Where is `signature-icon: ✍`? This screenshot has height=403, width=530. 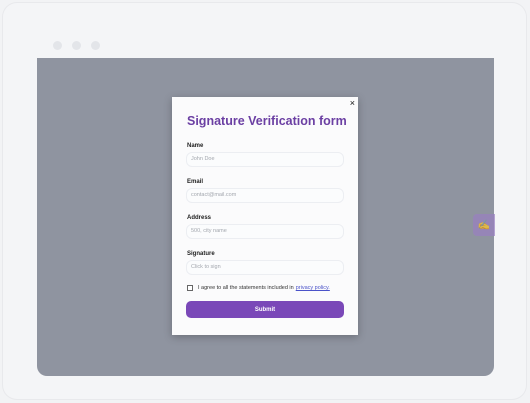 signature-icon: ✍ is located at coordinates (484, 225).